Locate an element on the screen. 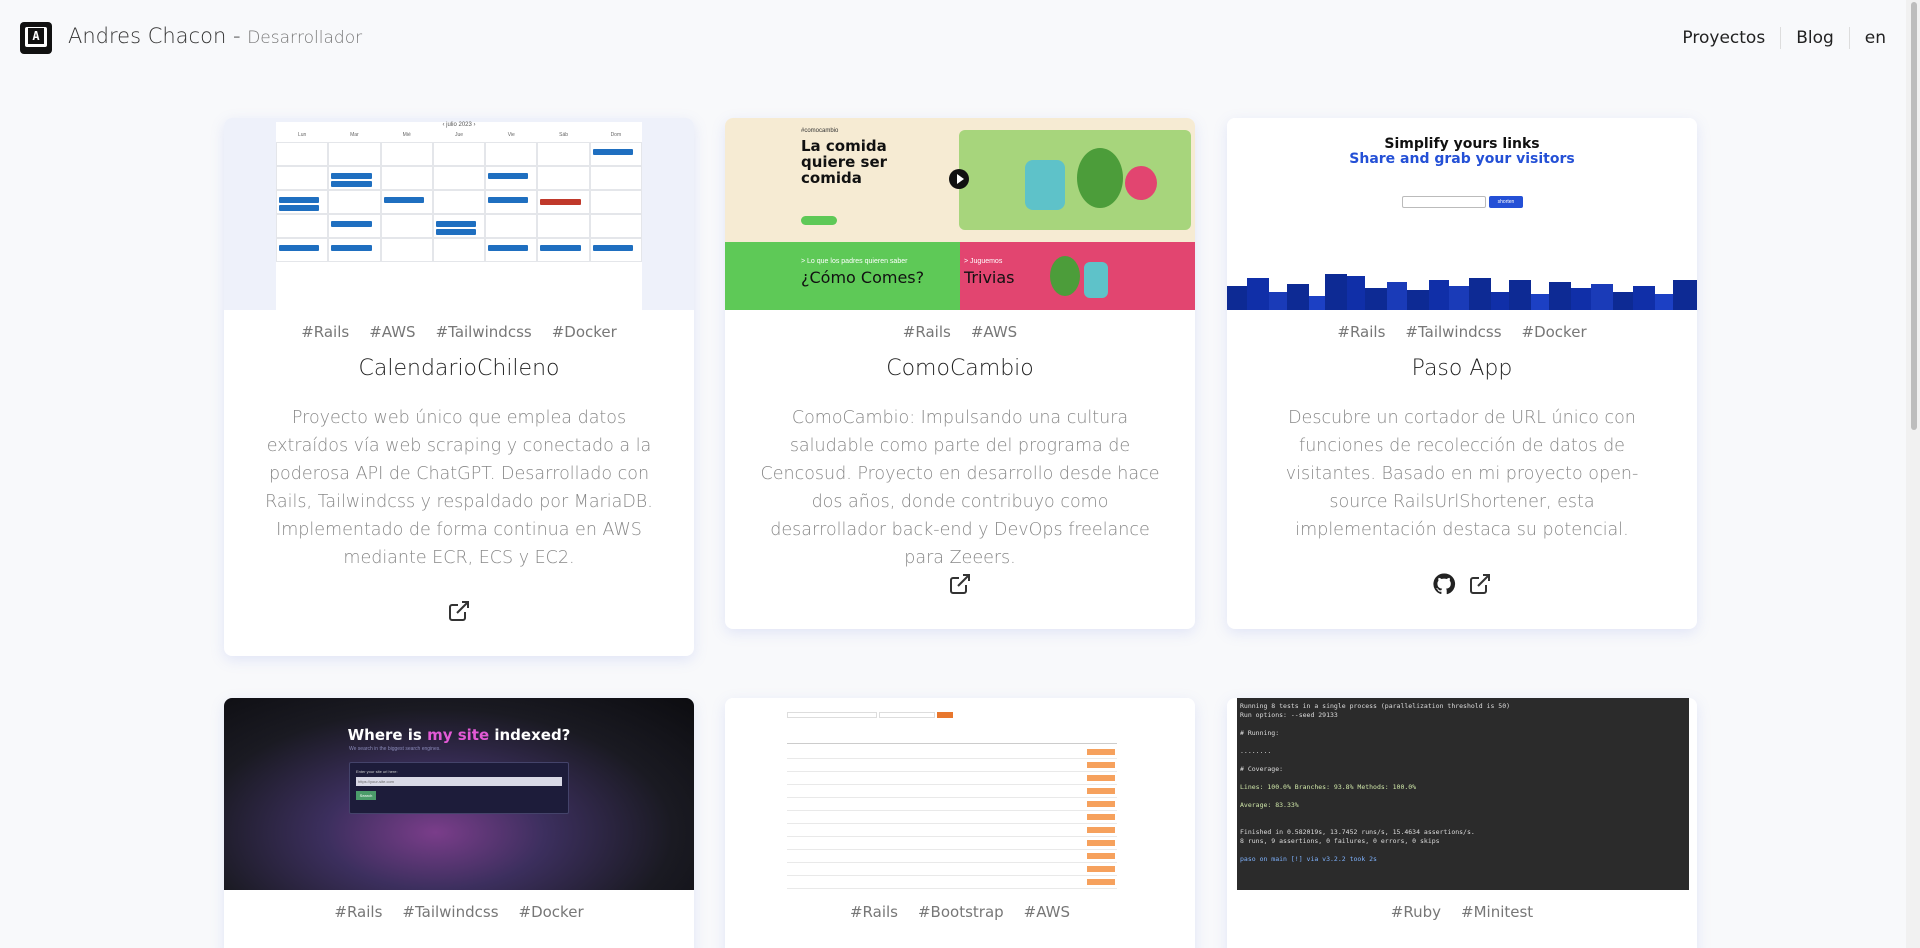 This screenshot has height=948, width=1920. tag: #Ruby is located at coordinates (1416, 912).